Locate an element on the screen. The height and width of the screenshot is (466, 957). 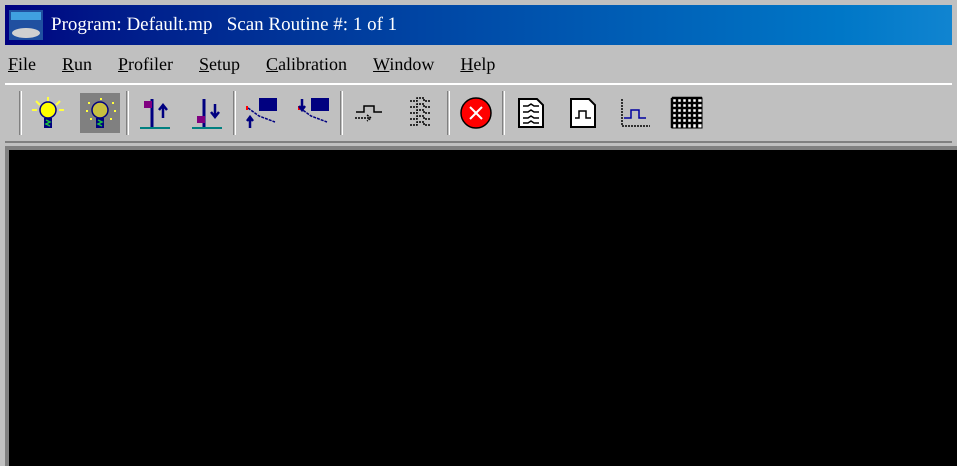
menu-item: Setup is located at coordinates (219, 64).